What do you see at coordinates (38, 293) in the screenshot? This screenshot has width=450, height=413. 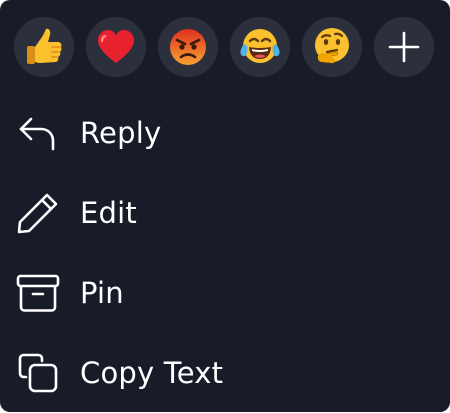 I see `archive-box-icon` at bounding box center [38, 293].